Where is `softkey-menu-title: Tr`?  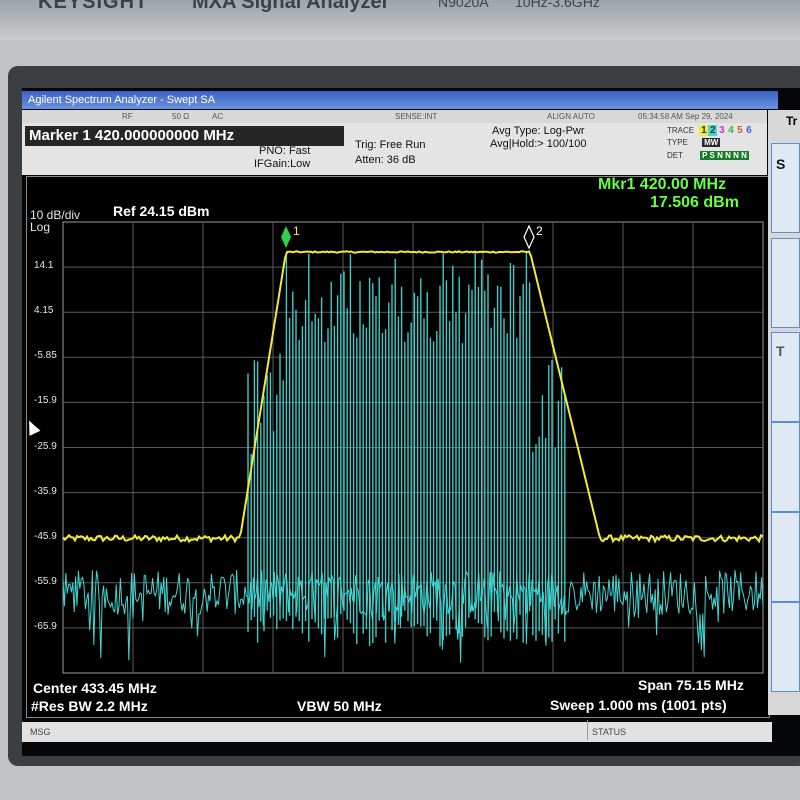 softkey-menu-title: Tr is located at coordinates (792, 121).